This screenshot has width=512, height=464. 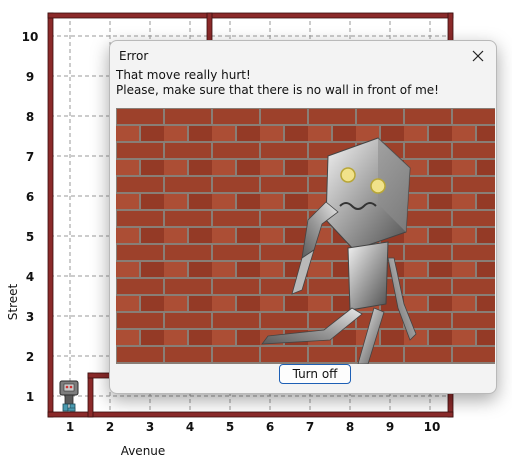 I want to click on avenue-number: 3, so click(x=150, y=427).